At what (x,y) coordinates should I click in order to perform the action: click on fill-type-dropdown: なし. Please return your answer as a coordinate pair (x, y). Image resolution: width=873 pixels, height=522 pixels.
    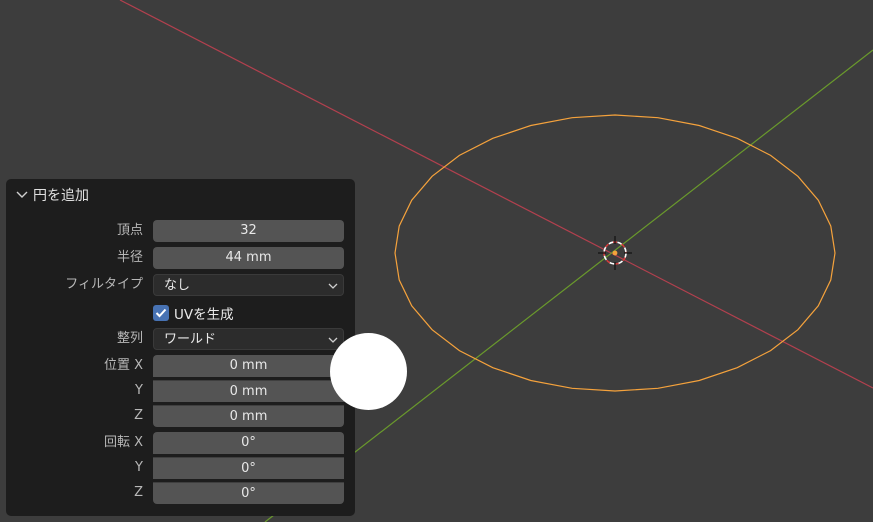
    Looking at the image, I should click on (248, 285).